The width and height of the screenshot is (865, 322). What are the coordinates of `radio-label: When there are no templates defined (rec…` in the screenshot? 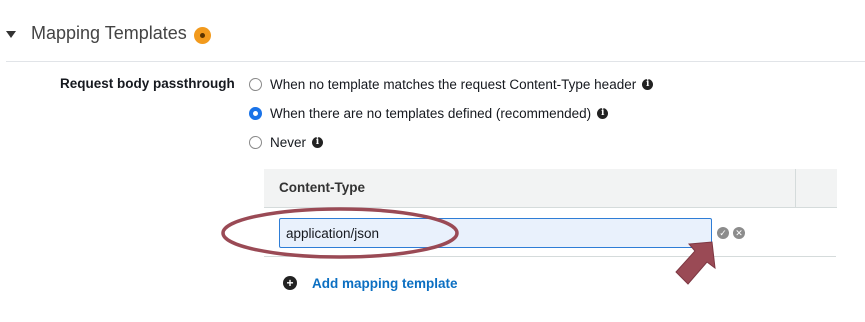 It's located at (431, 113).